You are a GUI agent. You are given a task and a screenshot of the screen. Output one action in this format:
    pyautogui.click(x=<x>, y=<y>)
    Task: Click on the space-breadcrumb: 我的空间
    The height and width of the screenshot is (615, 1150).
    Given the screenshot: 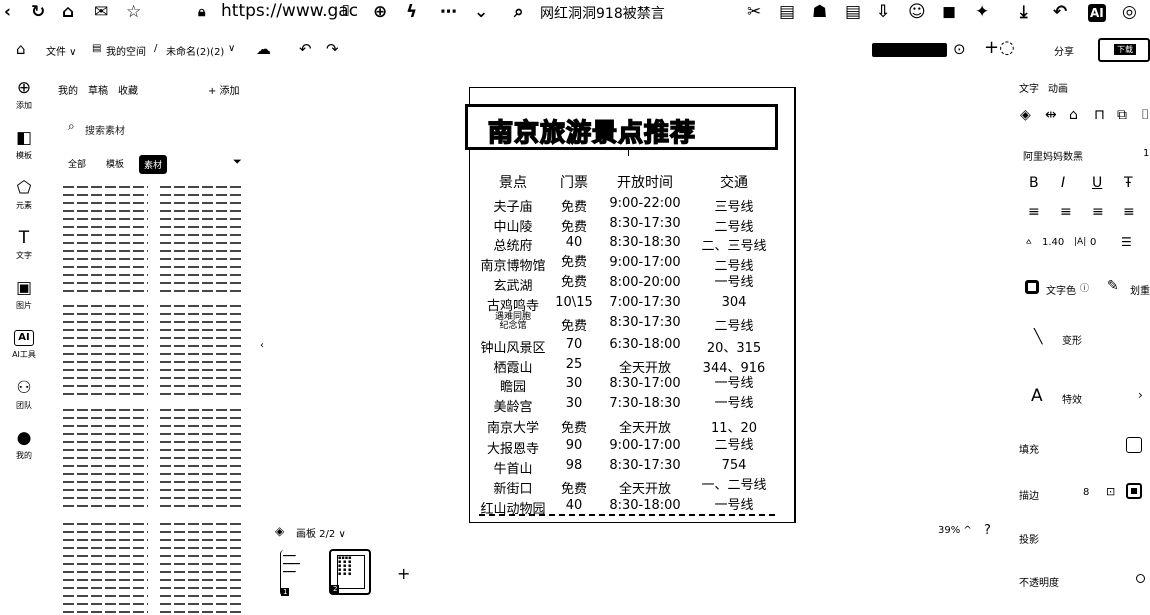 What is the action you would take?
    pyautogui.click(x=126, y=50)
    